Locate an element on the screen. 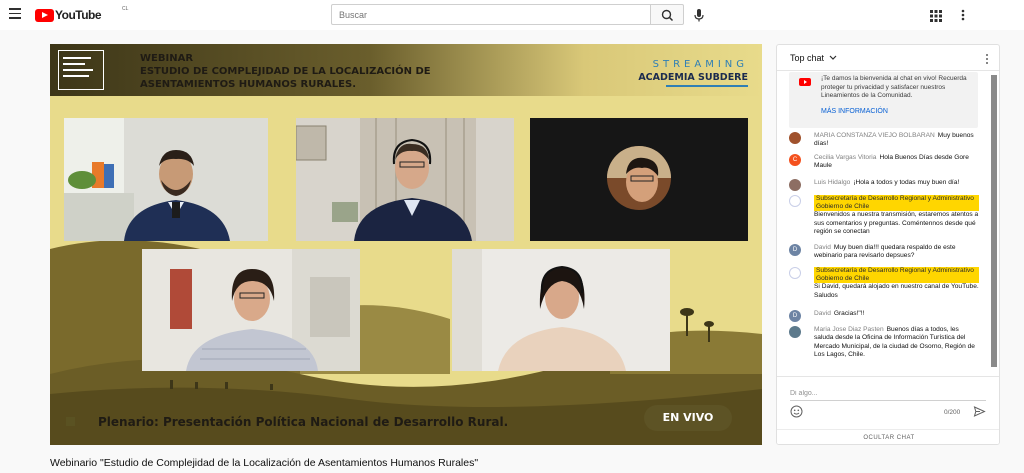 This screenshot has width=1024, height=473. youtube-icon is located at coordinates (805, 82).